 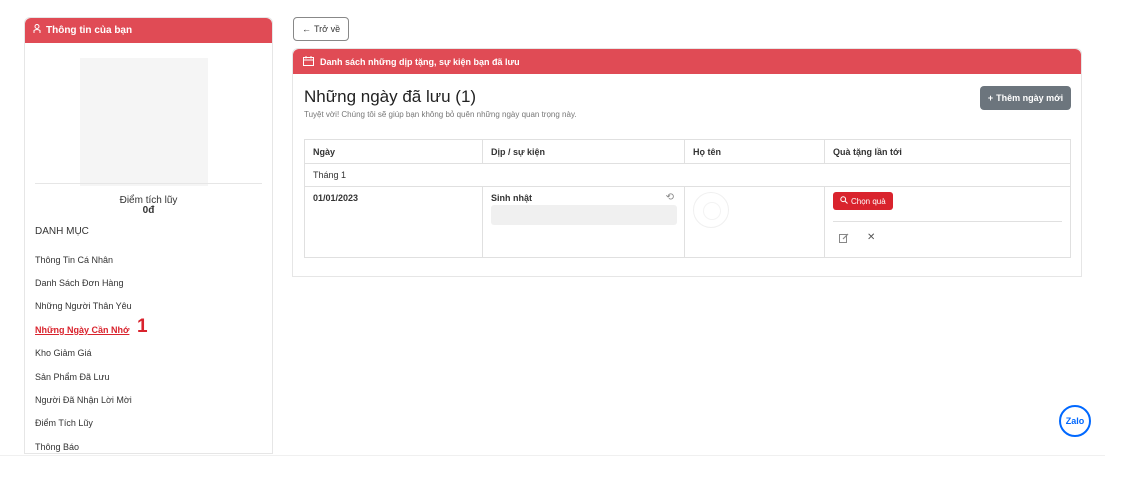 I want to click on choose-gift-label: Chọn quà, so click(x=868, y=201).